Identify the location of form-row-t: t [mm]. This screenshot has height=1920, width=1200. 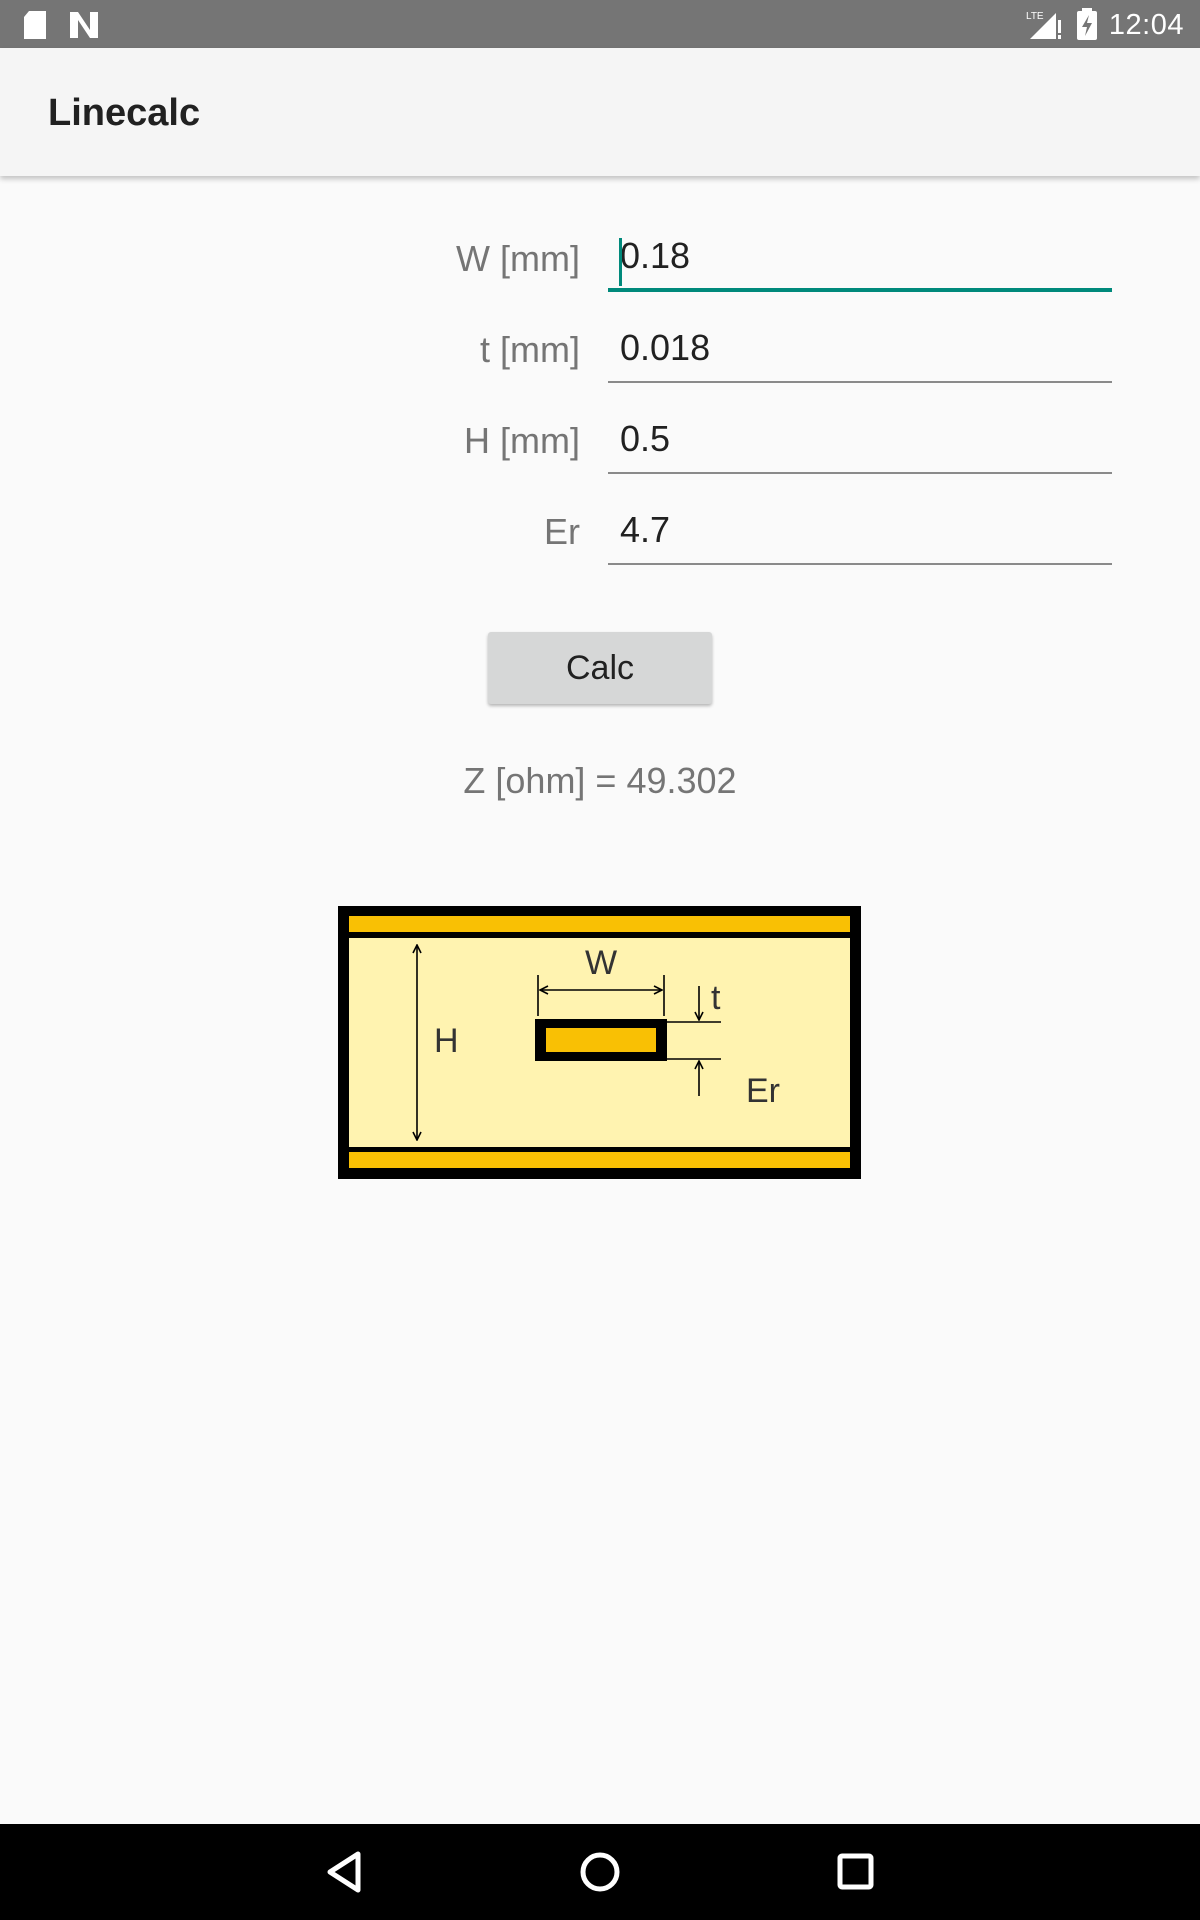
(600, 356).